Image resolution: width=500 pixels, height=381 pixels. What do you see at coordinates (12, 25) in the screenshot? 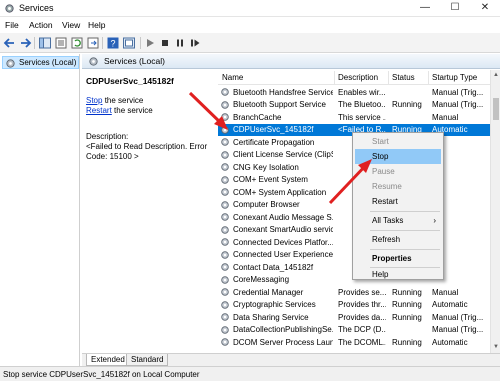
I see `menu-file: File` at bounding box center [12, 25].